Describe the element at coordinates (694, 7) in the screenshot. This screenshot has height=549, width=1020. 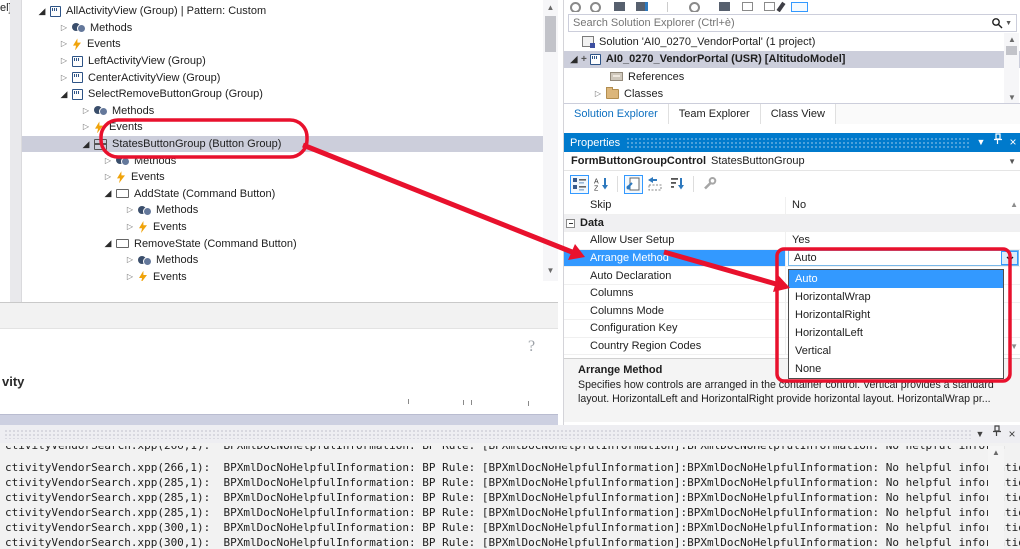
I see `pending-changes-filter-icon` at that location.